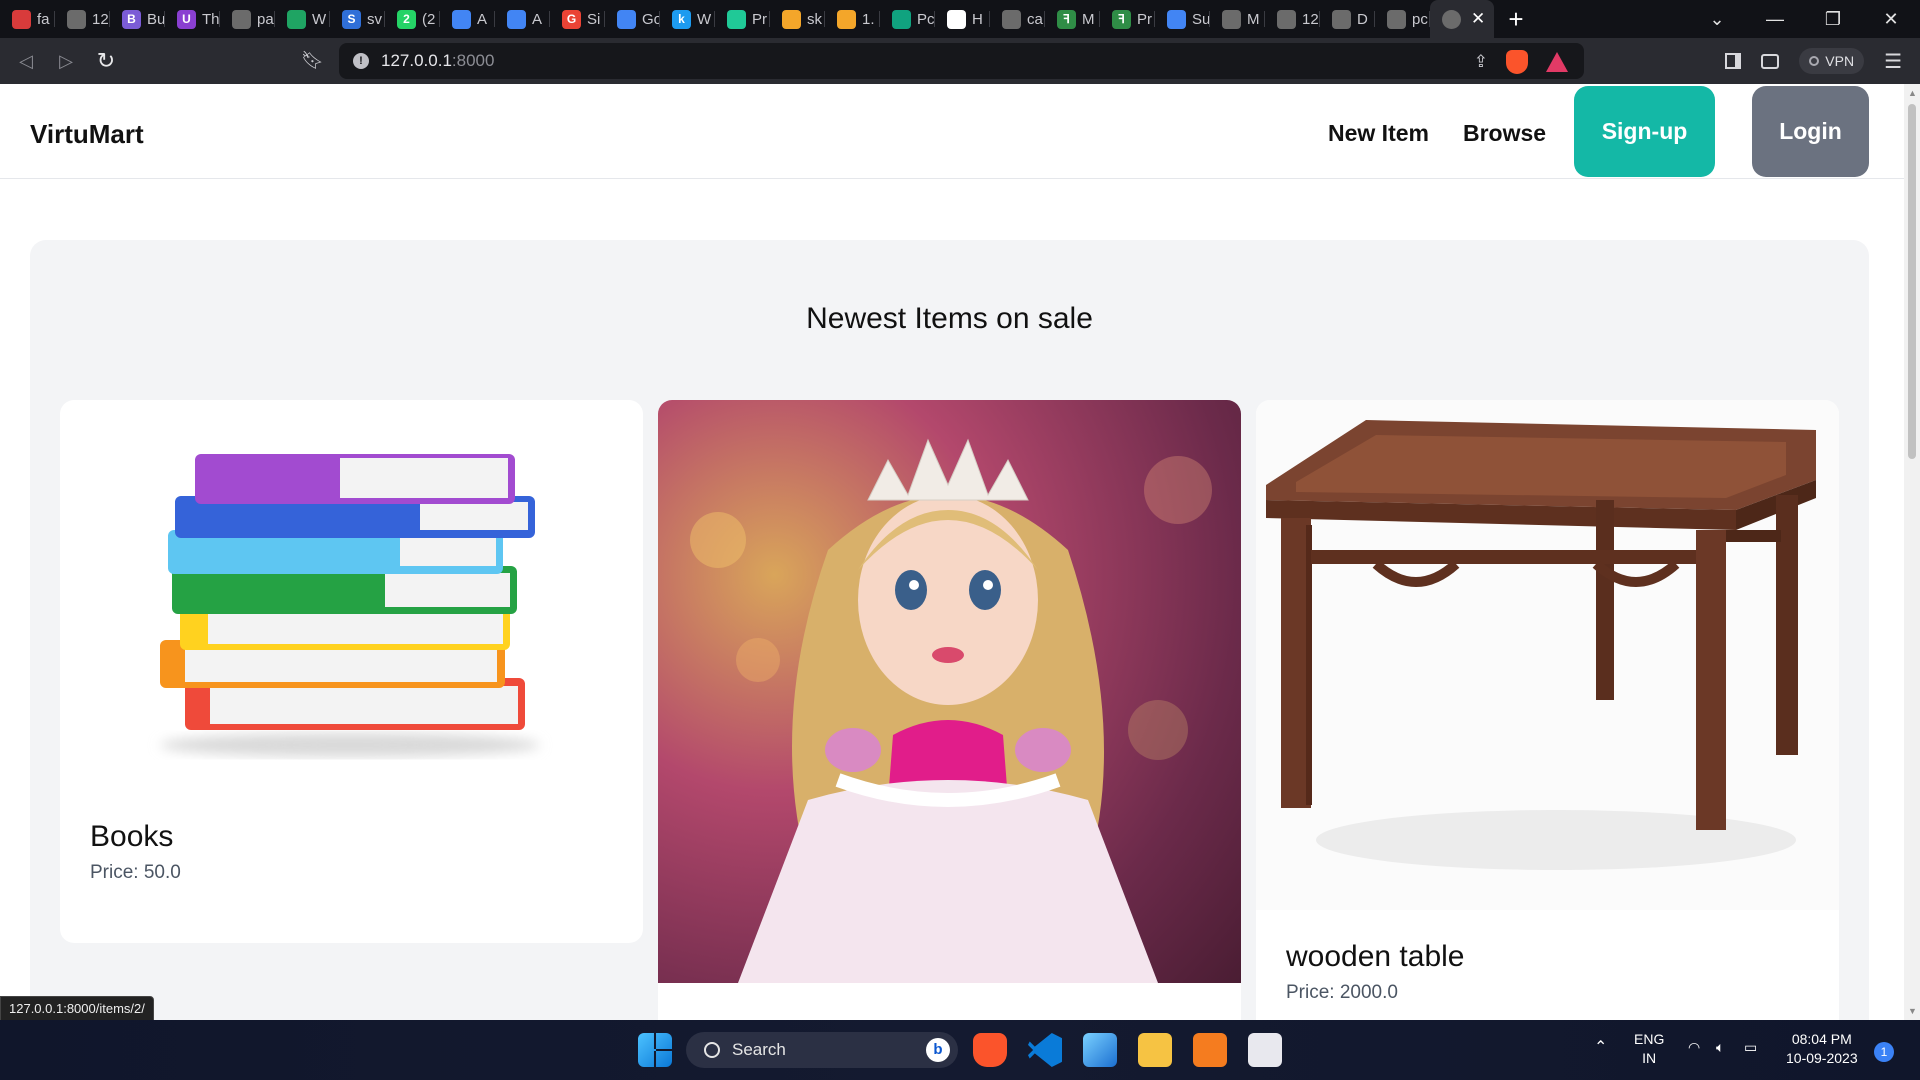 The image size is (1920, 1080). I want to click on browser-tab: U Th, so click(192, 19).